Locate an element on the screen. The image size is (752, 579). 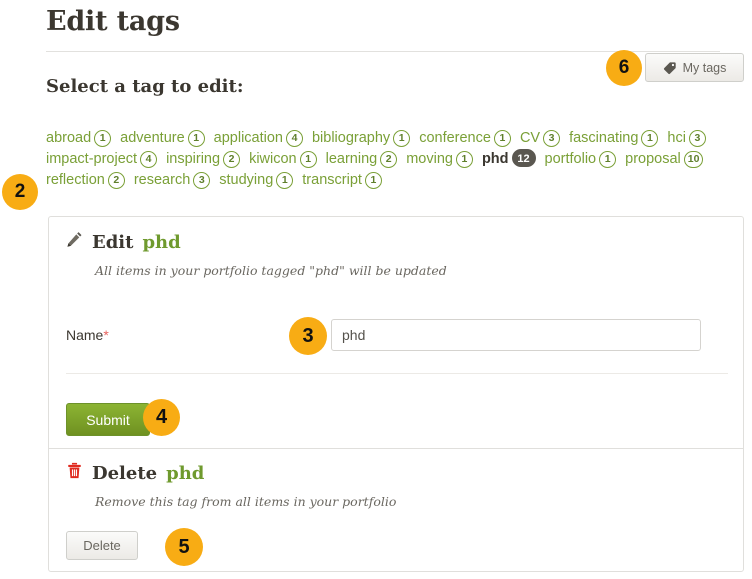
tag-item: fascinating 1 is located at coordinates (614, 138).